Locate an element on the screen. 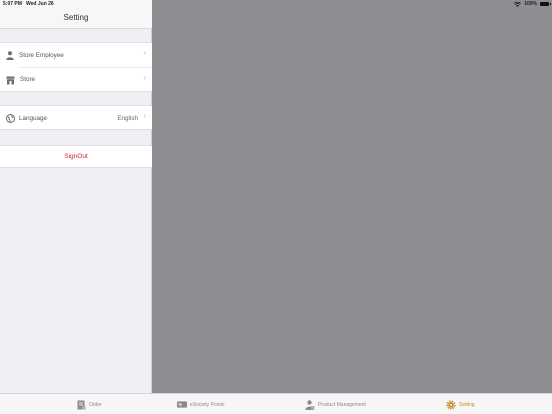  tab-product-management: Product Management is located at coordinates (335, 404).